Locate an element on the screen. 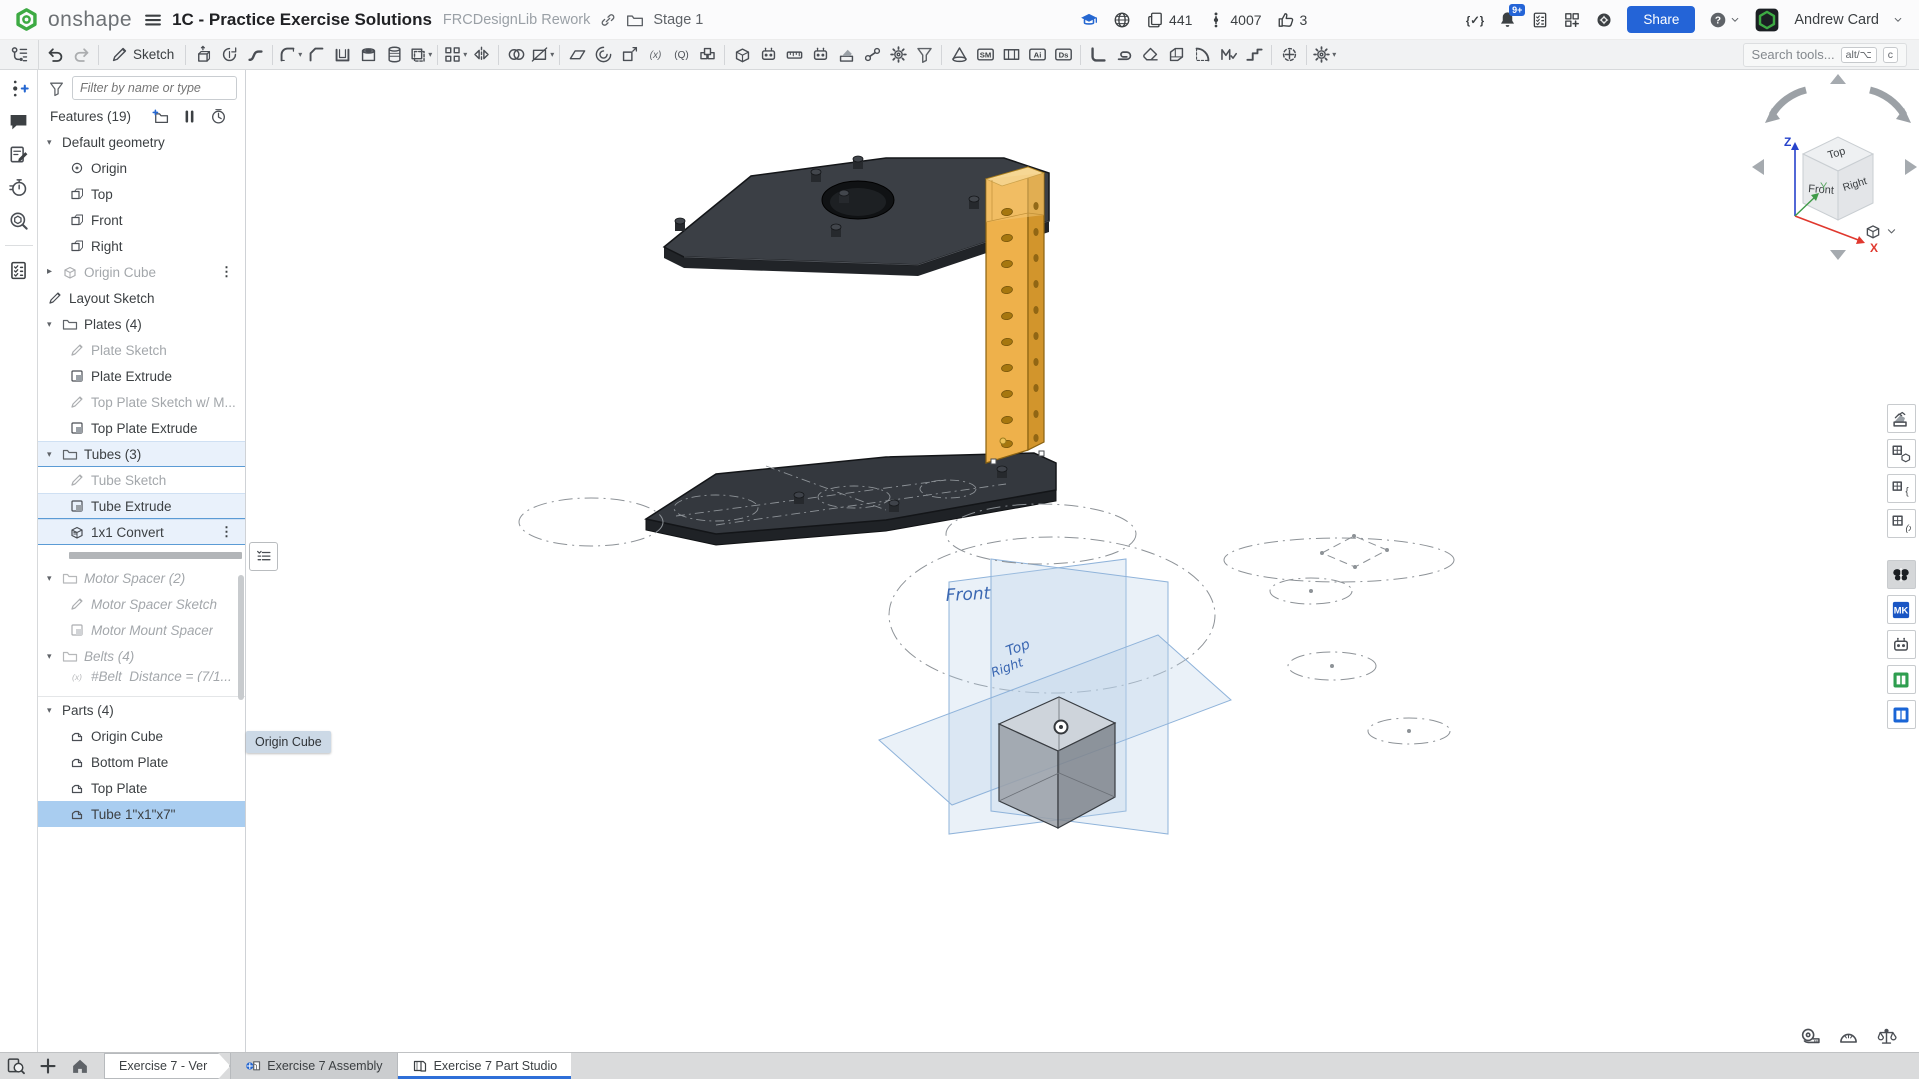 The height and width of the screenshot is (1079, 1919). feature-tree-row: Origin Cube is located at coordinates (141, 272).